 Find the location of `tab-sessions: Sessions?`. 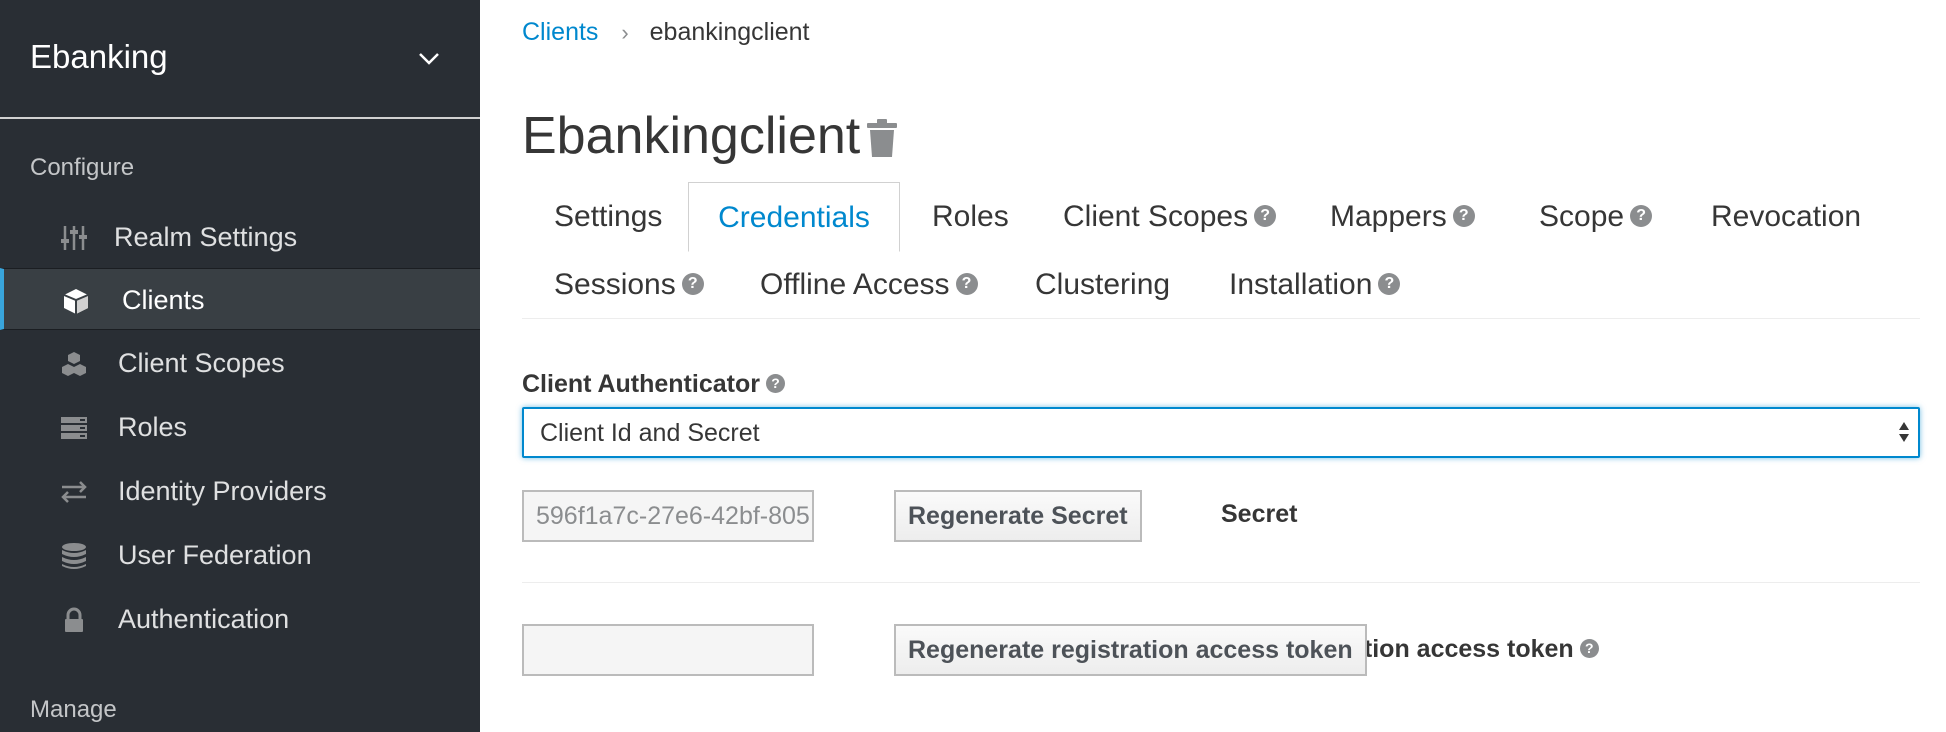

tab-sessions: Sessions? is located at coordinates (629, 285).